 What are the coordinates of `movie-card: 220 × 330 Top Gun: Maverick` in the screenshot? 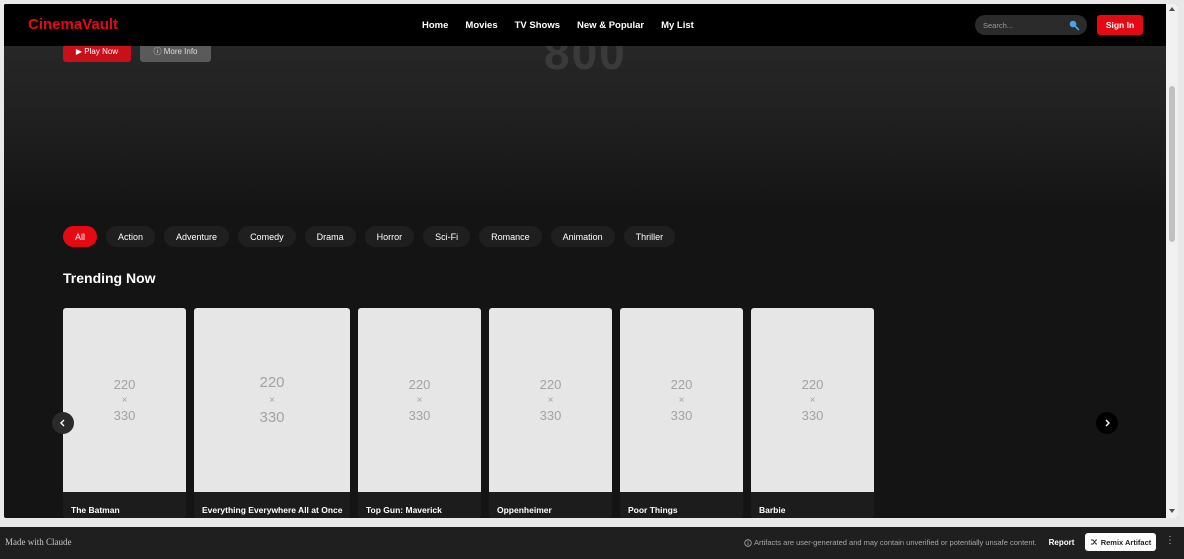 It's located at (419, 413).